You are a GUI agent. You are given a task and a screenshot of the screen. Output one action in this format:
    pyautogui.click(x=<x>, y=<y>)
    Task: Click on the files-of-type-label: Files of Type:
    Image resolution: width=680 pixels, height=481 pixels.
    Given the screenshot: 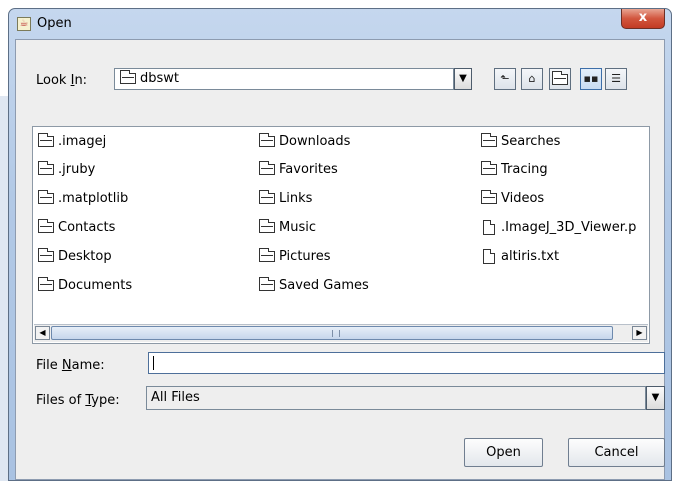 What is the action you would take?
    pyautogui.click(x=78, y=400)
    